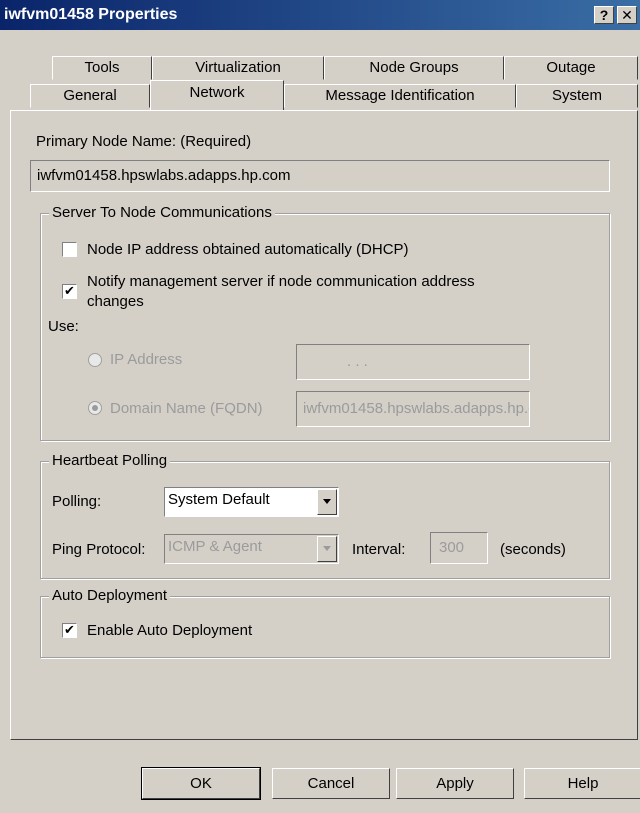 The width and height of the screenshot is (640, 813). Describe the element at coordinates (170, 630) in the screenshot. I see `enable-auto-deploy-label: Enable Auto Deployment` at that location.